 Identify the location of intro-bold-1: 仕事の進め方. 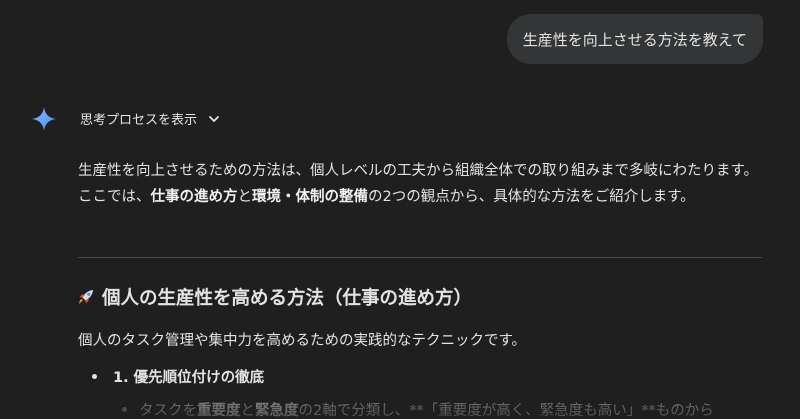
(194, 197).